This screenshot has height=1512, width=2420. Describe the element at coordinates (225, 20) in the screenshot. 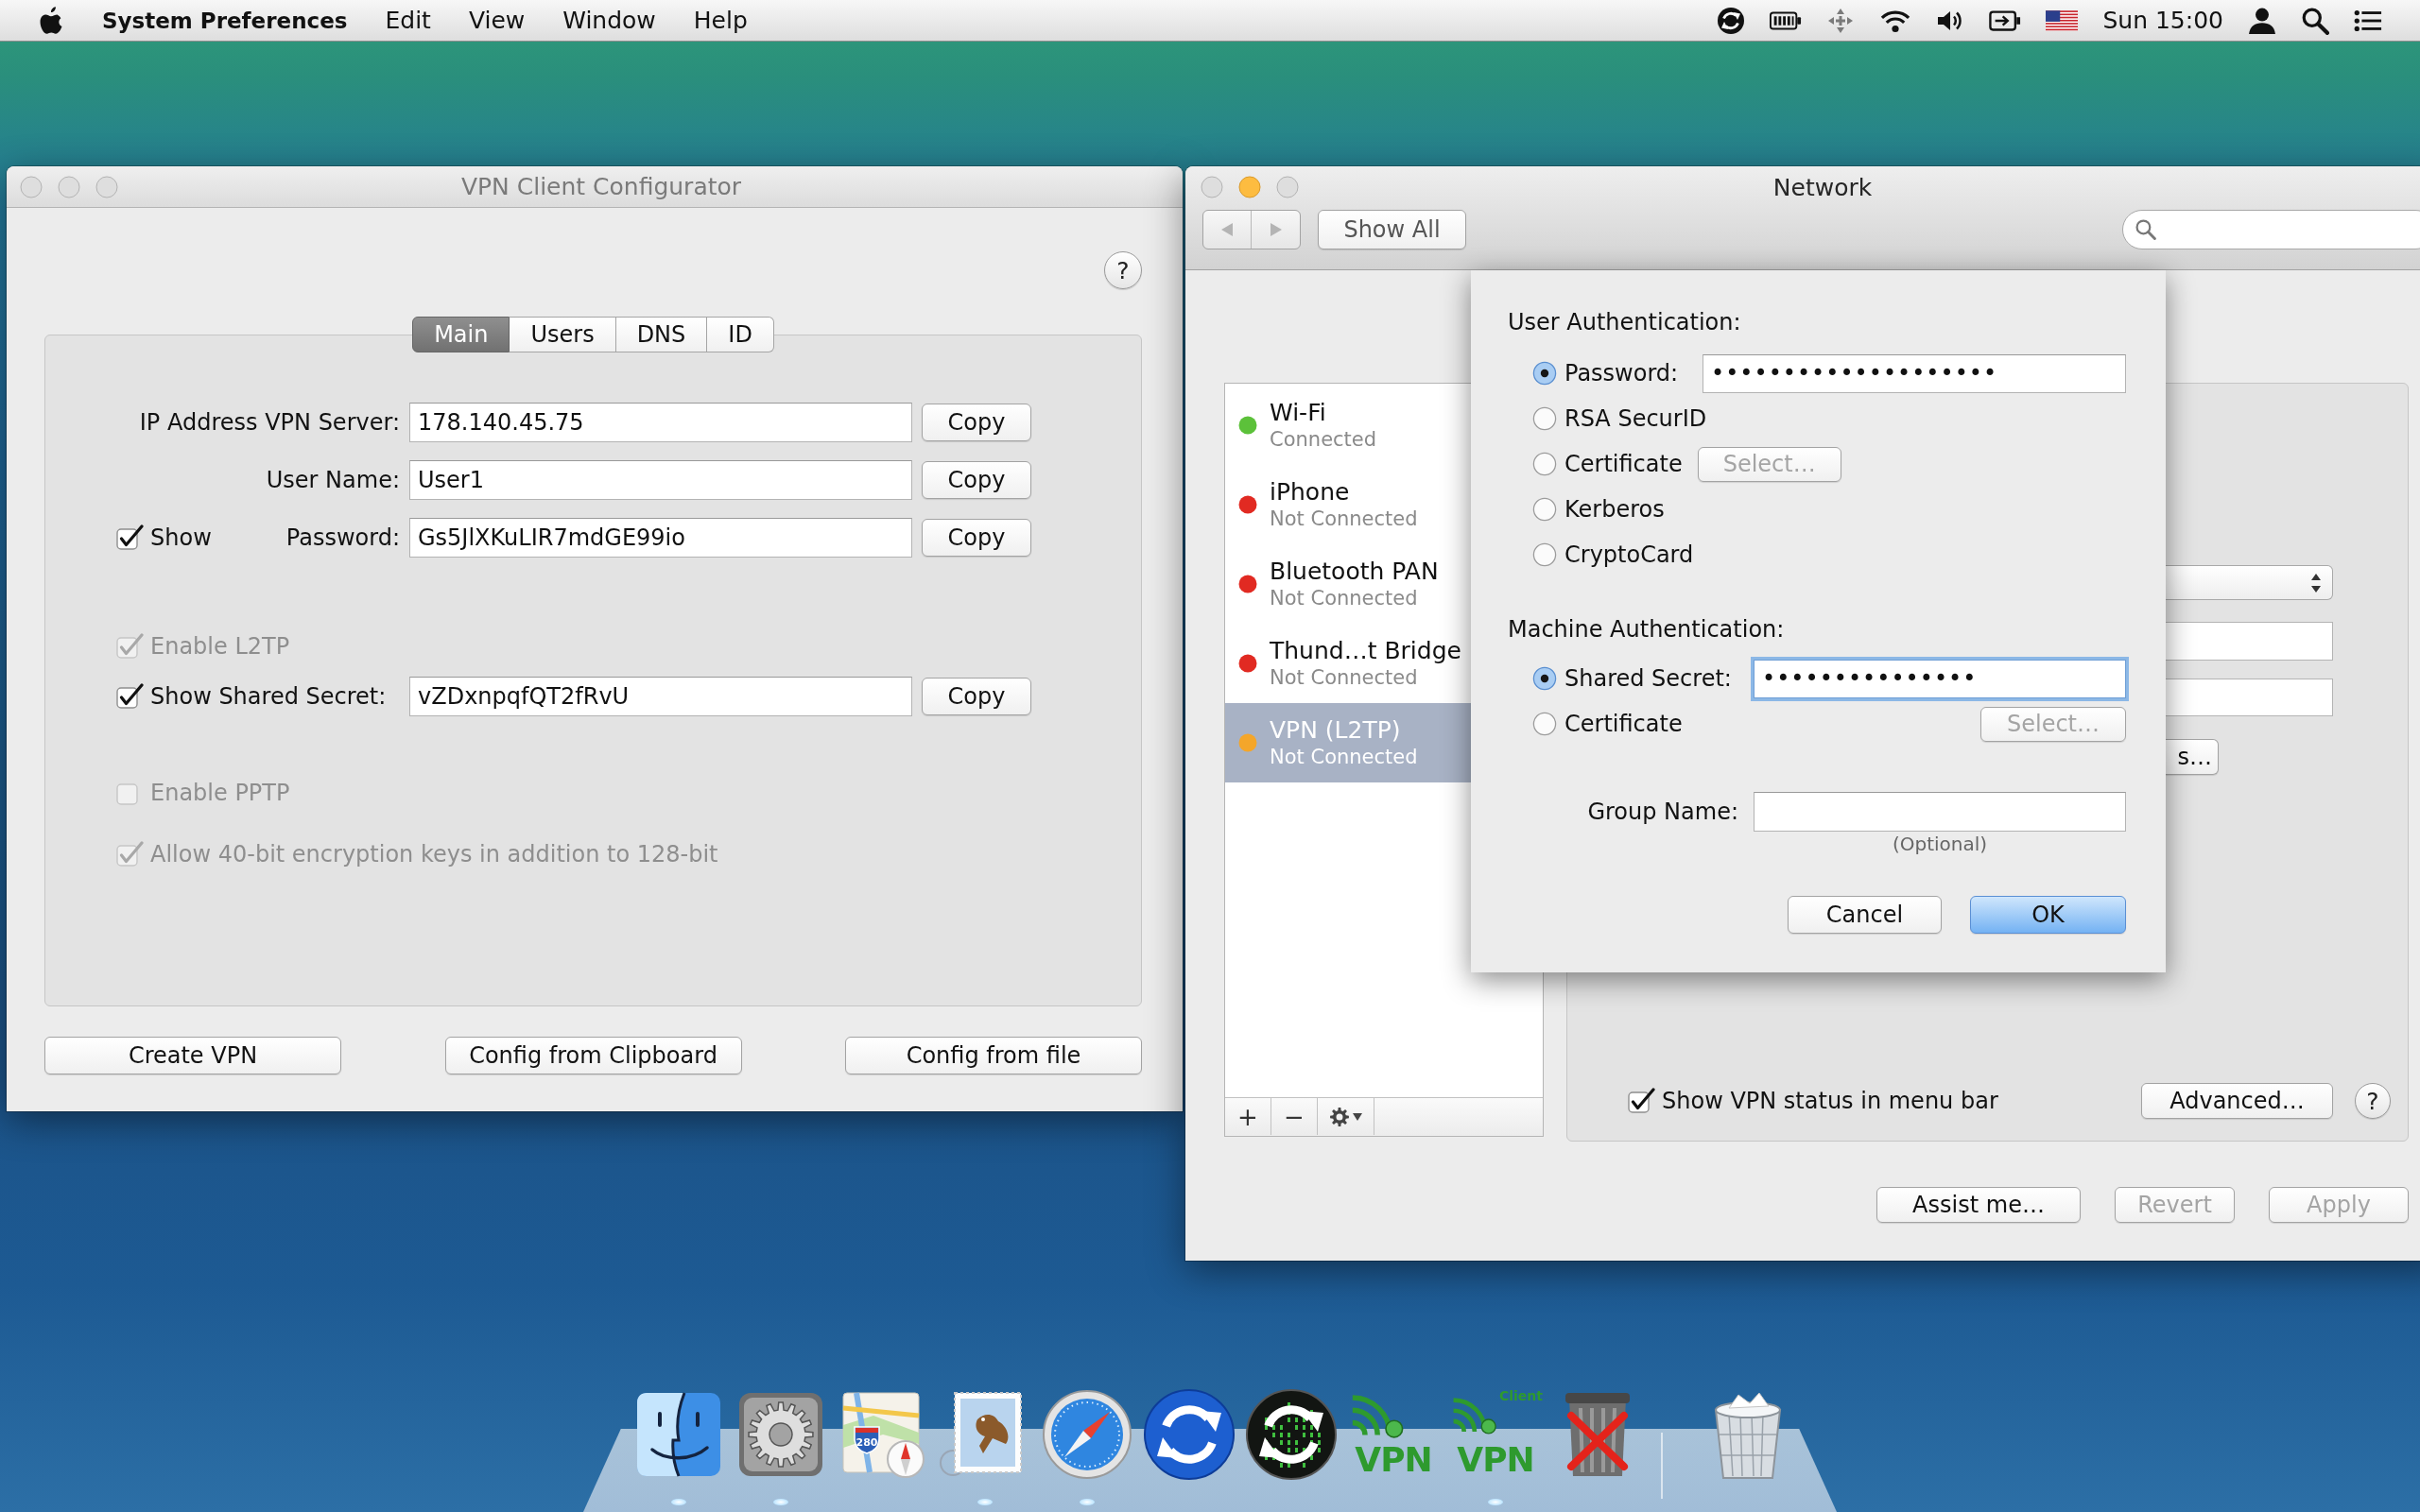

I see `app-menu: System Preferences` at that location.